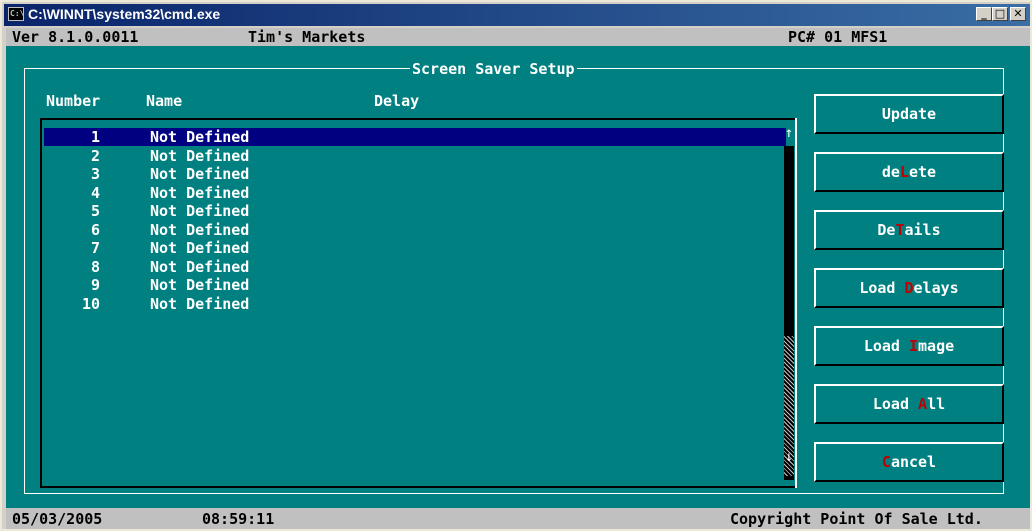 This screenshot has height=531, width=1032. I want to click on delete-button: deLete, so click(909, 172).